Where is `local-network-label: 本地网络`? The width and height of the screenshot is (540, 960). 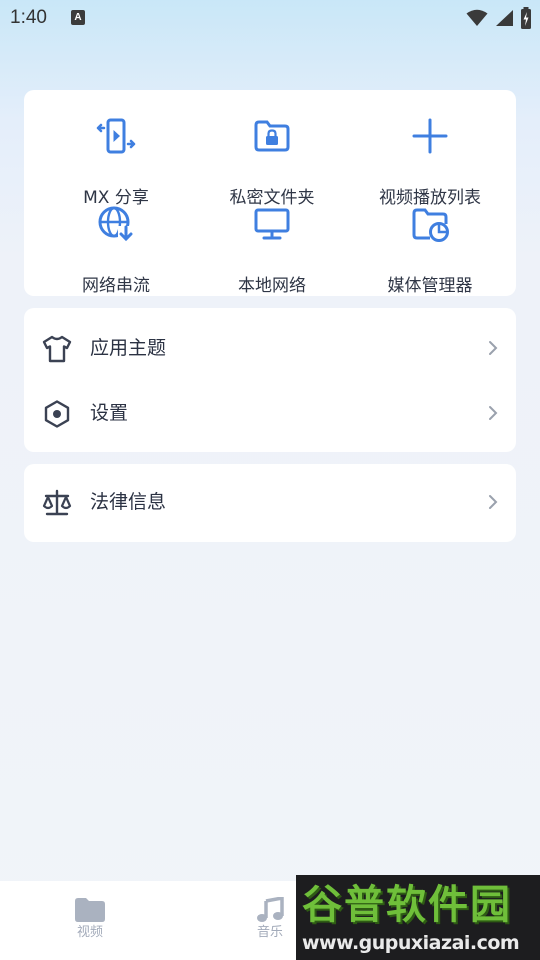
local-network-label: 本地网络 is located at coordinates (272, 286).